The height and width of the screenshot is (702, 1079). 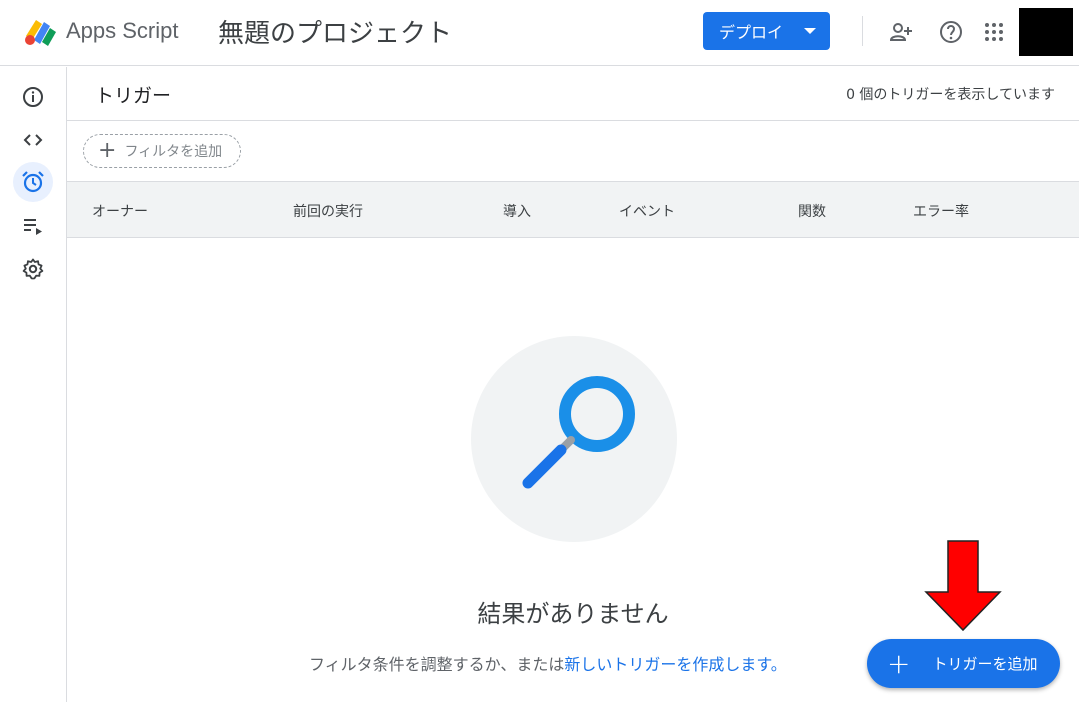 What do you see at coordinates (901, 32) in the screenshot?
I see `add-person-icon` at bounding box center [901, 32].